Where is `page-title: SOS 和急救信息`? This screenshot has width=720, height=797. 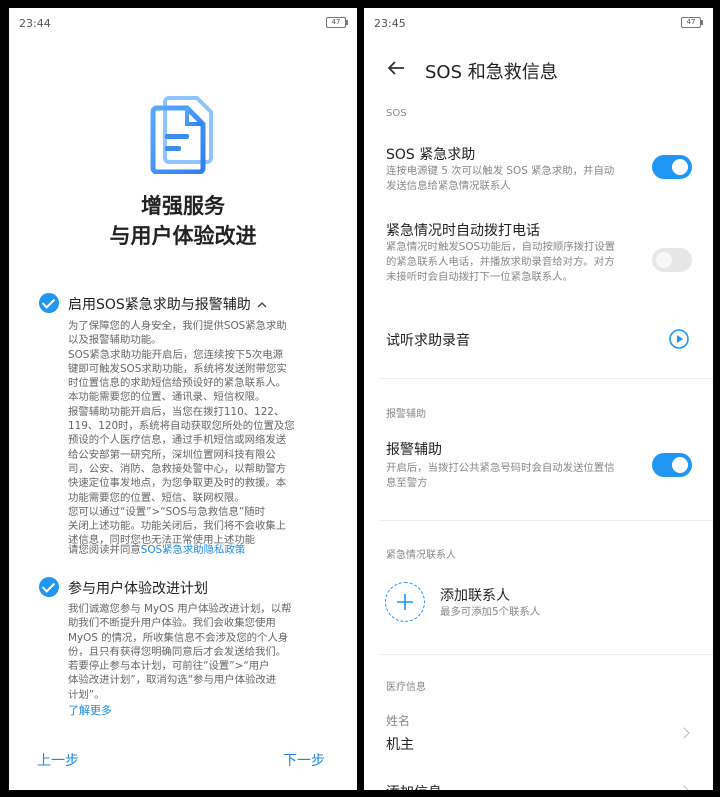 page-title: SOS 和急救信息 is located at coordinates (491, 72).